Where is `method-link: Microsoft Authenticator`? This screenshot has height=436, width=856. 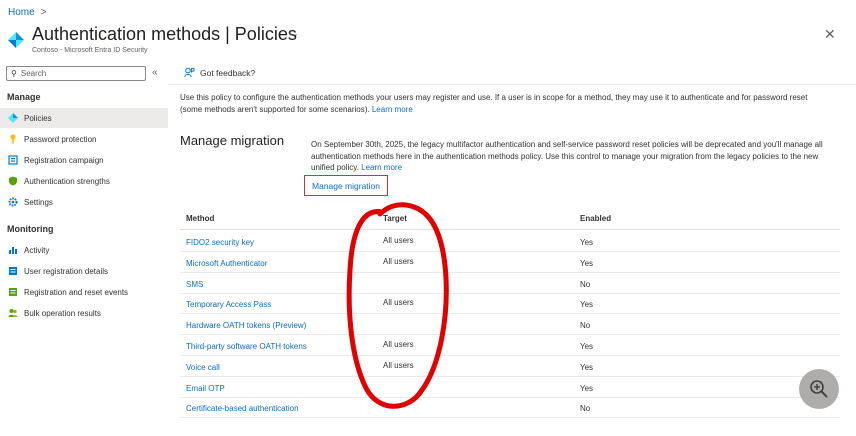 method-link: Microsoft Authenticator is located at coordinates (226, 263).